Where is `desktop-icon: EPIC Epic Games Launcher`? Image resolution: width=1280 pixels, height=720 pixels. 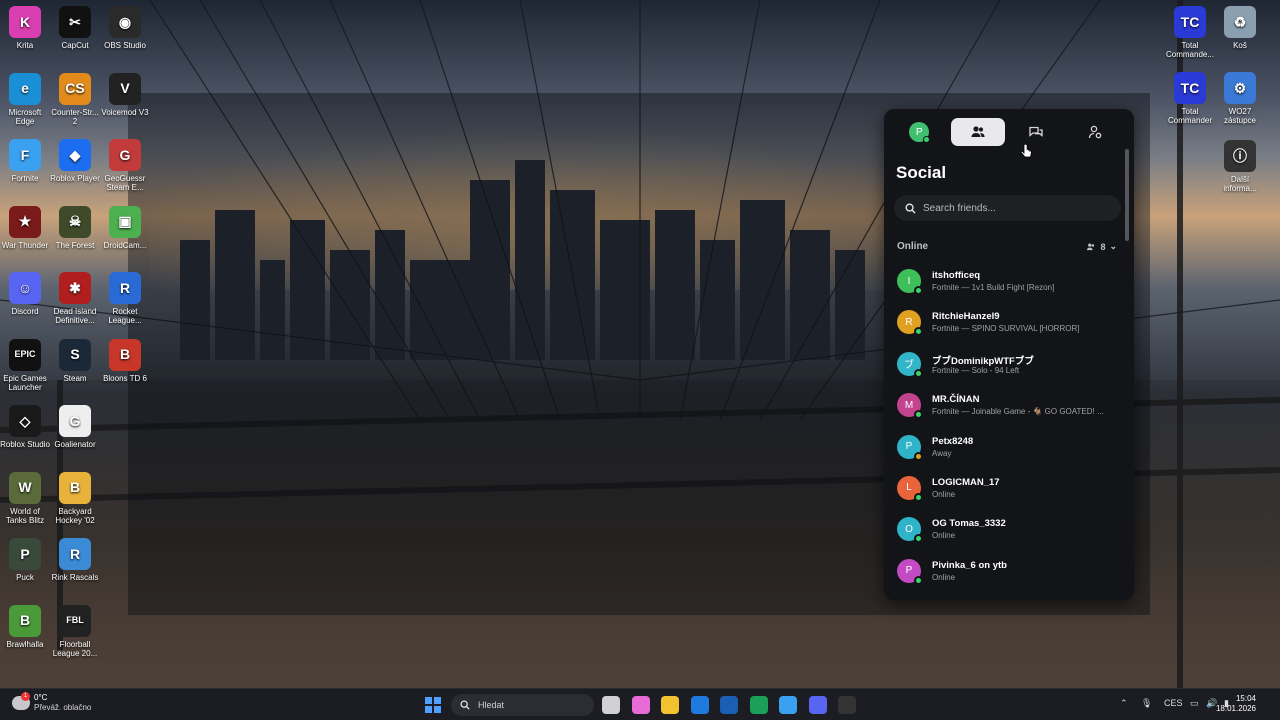 desktop-icon: EPIC Epic Games Launcher is located at coordinates (25, 365).